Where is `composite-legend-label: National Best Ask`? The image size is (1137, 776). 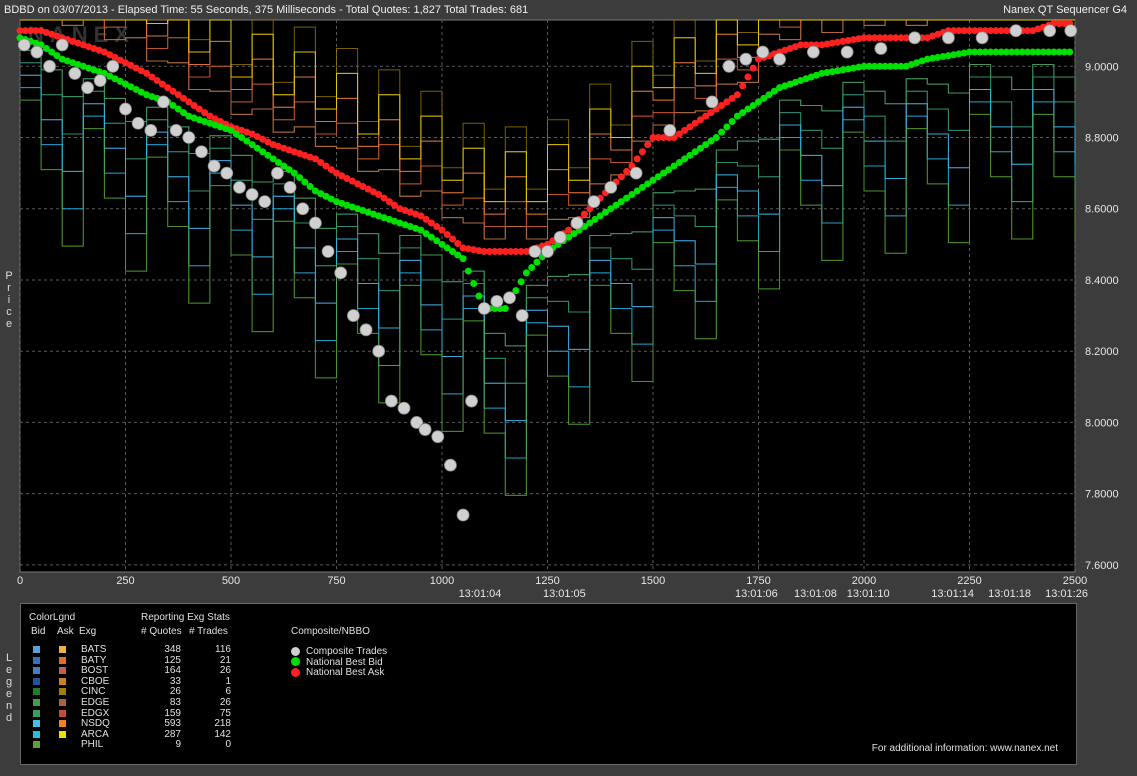 composite-legend-label: National Best Ask is located at coordinates (345, 673).